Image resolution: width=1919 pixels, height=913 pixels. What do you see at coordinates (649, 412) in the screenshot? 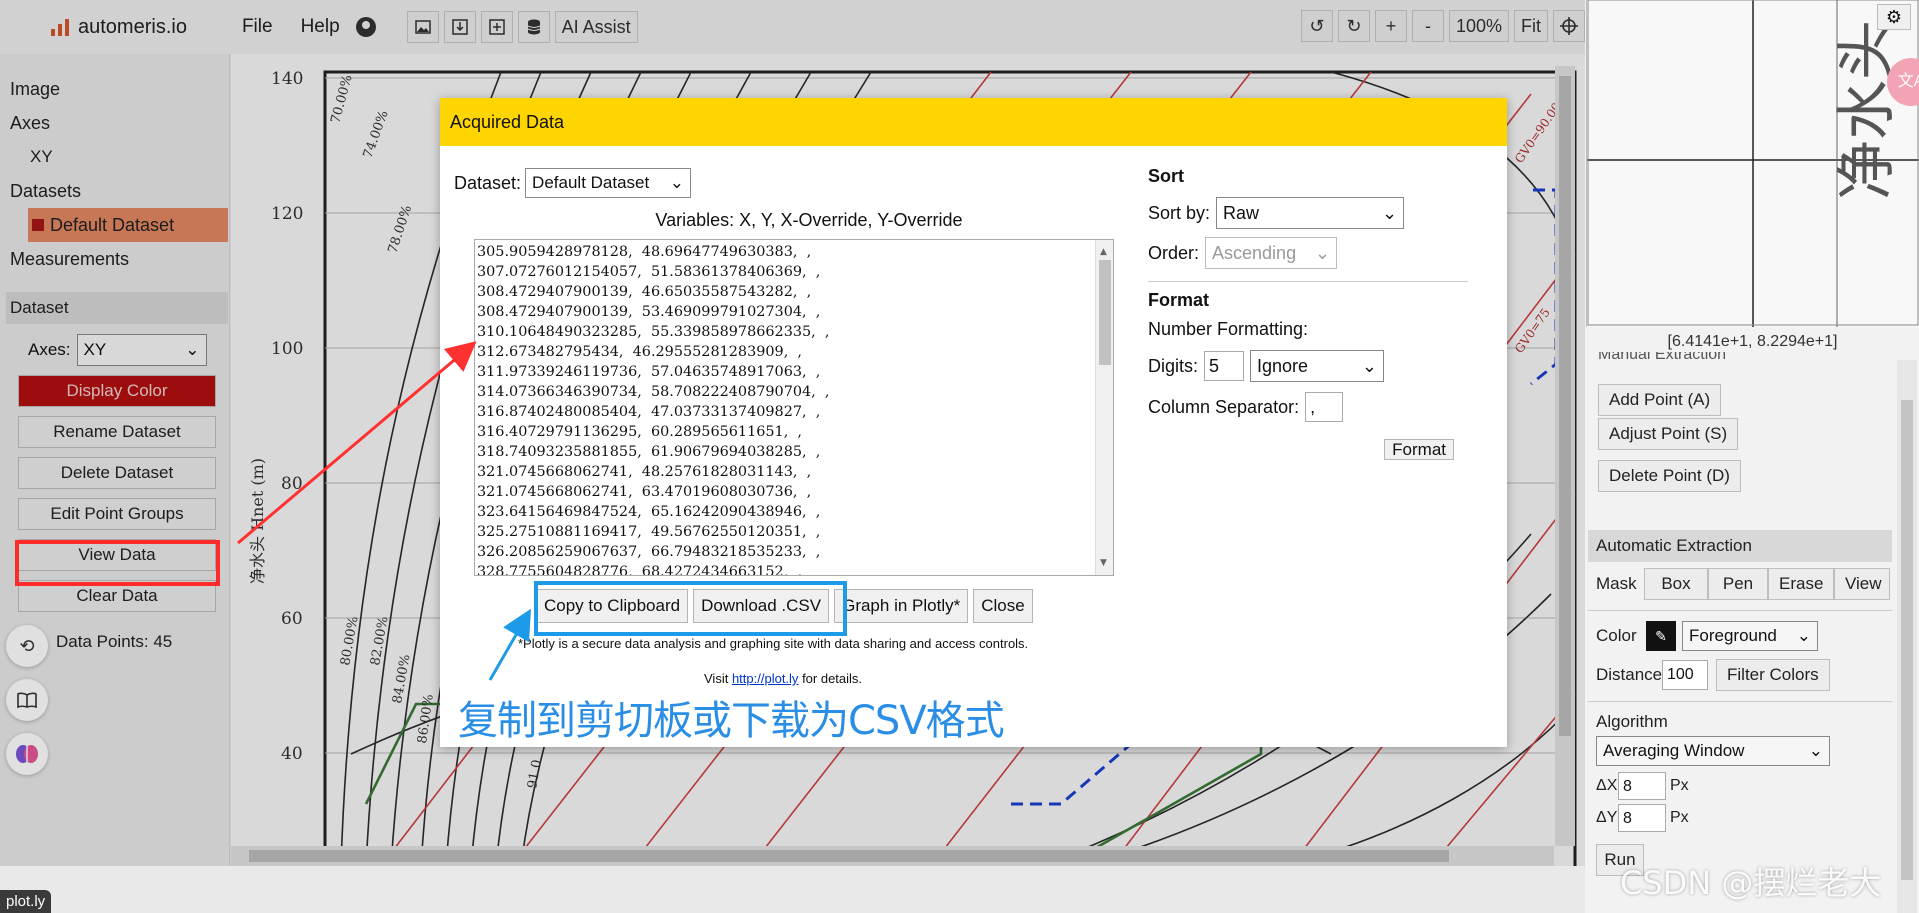
I see `data-row: 316.87402480085404, 47.03733137409827, ,` at bounding box center [649, 412].